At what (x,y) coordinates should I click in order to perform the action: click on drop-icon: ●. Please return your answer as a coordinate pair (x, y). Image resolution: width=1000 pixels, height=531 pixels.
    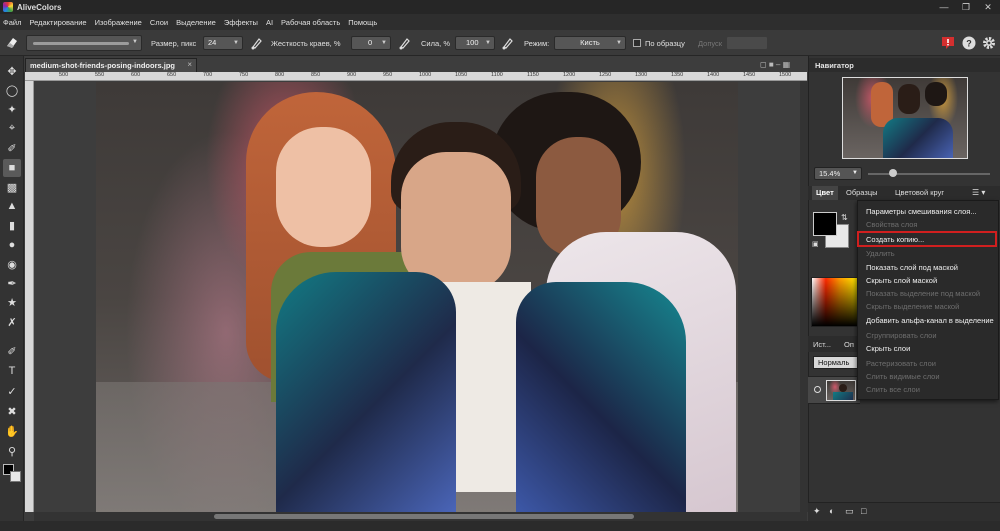
    Looking at the image, I should click on (12, 245).